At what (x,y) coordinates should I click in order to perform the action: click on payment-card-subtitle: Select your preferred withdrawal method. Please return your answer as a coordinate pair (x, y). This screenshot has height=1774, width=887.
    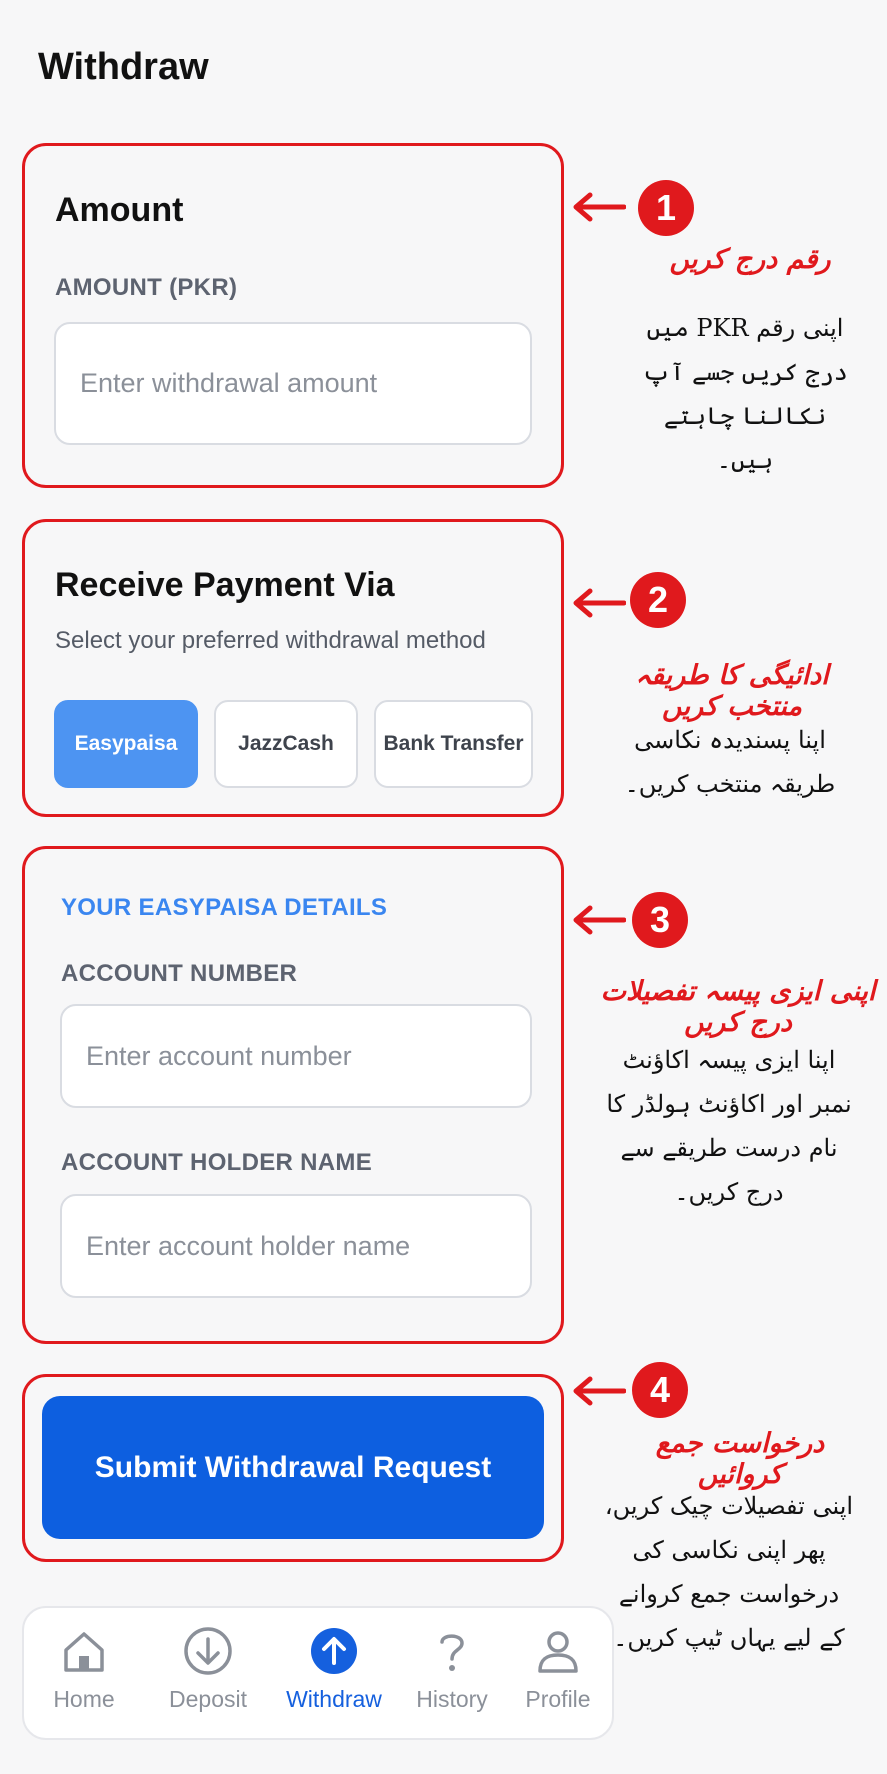
    Looking at the image, I should click on (270, 640).